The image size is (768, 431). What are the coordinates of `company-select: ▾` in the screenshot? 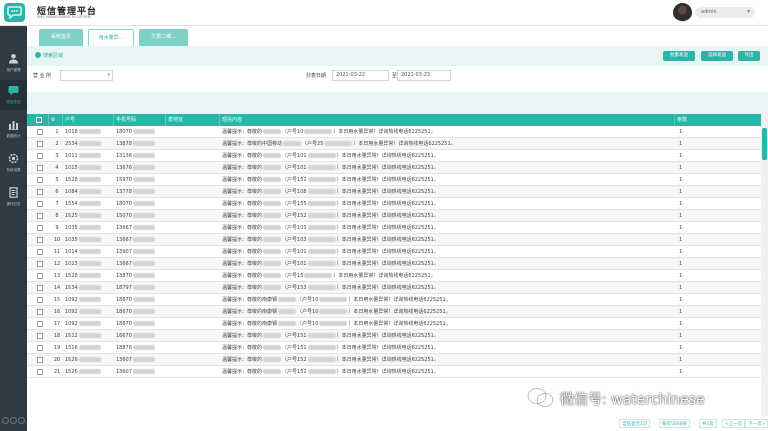 It's located at (86, 75).